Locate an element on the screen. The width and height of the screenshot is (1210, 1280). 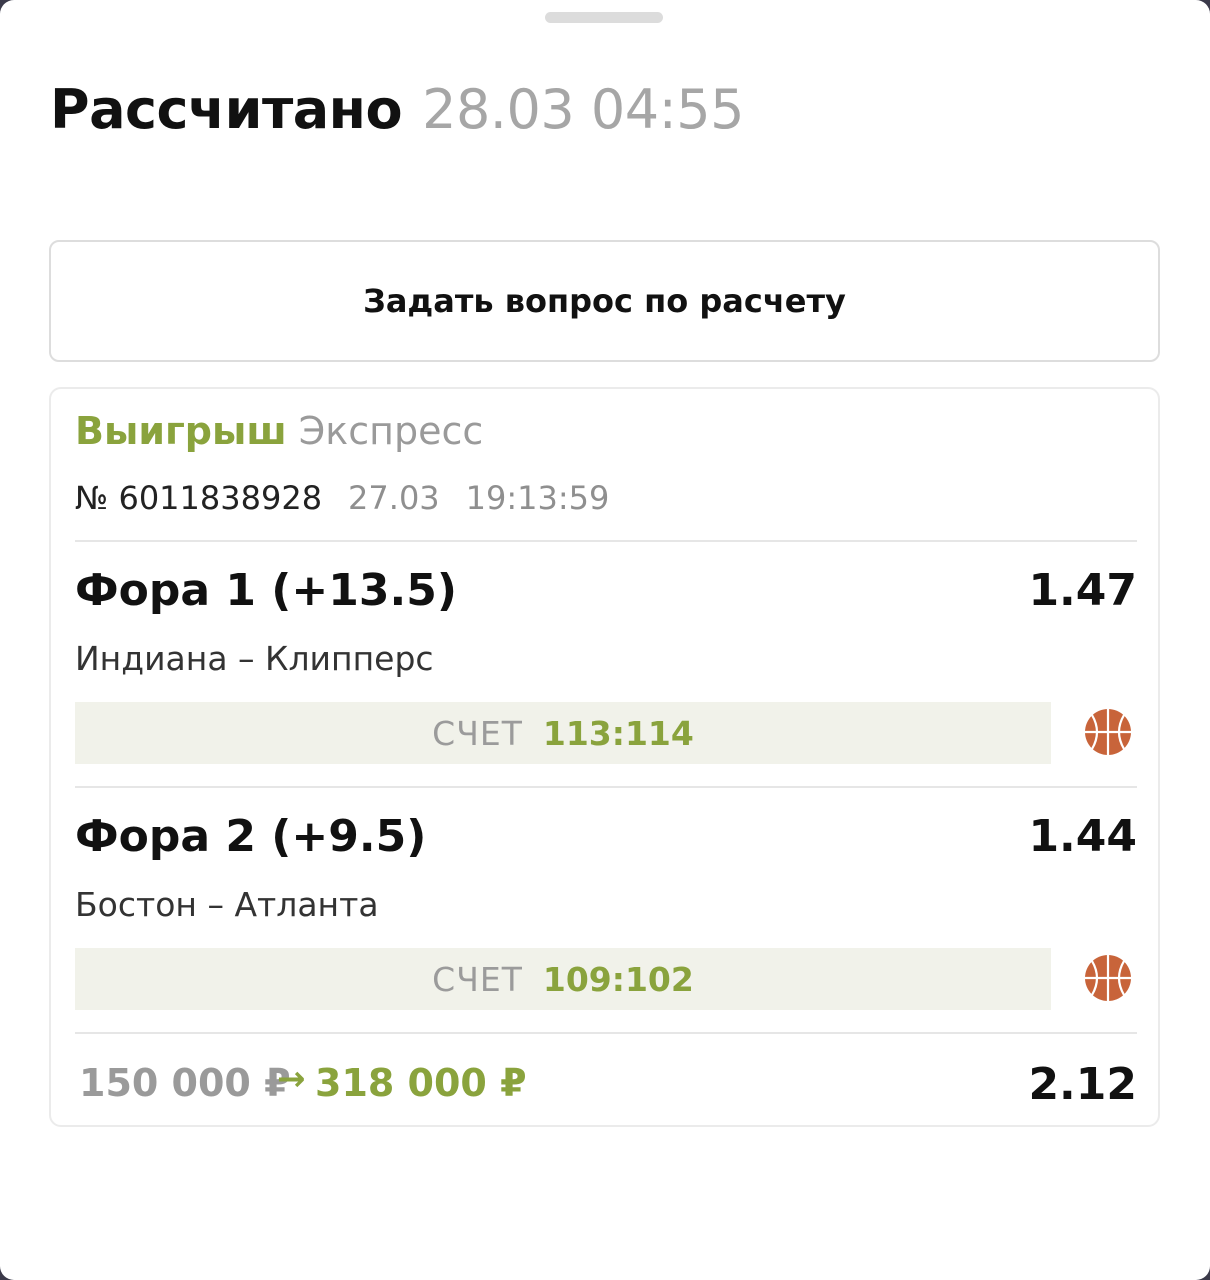
bet-date: 27.03 is located at coordinates (394, 498).